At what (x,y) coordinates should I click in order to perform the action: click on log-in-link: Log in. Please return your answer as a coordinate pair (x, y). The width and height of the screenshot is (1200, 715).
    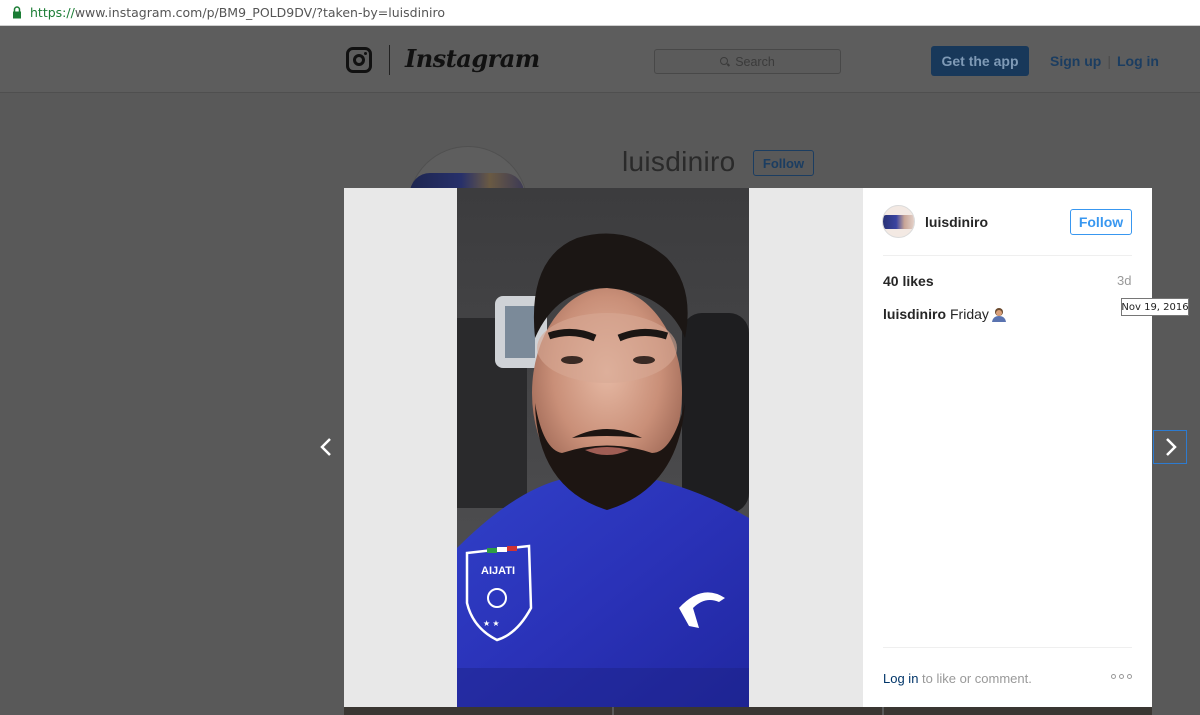
    Looking at the image, I should click on (1138, 61).